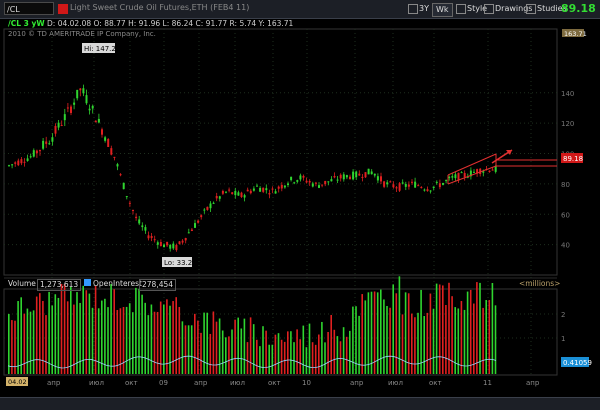 The image size is (600, 410). I want to click on price-tick-label: 60, so click(565, 215).